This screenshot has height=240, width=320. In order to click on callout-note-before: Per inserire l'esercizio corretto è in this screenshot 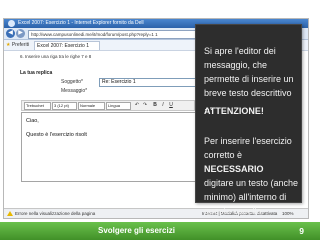, I will do `click(248, 148)`.